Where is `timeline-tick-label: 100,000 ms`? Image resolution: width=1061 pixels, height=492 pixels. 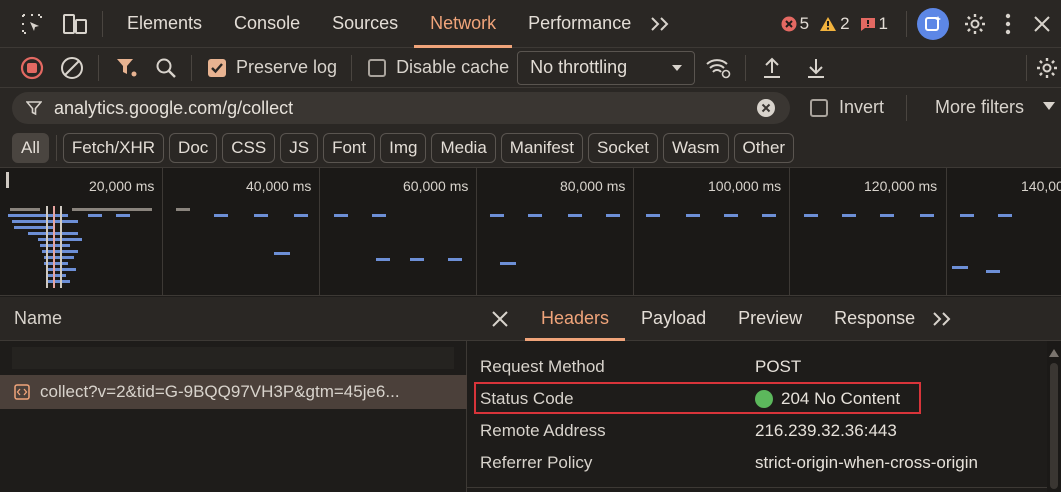 timeline-tick-label: 100,000 ms is located at coordinates (745, 186).